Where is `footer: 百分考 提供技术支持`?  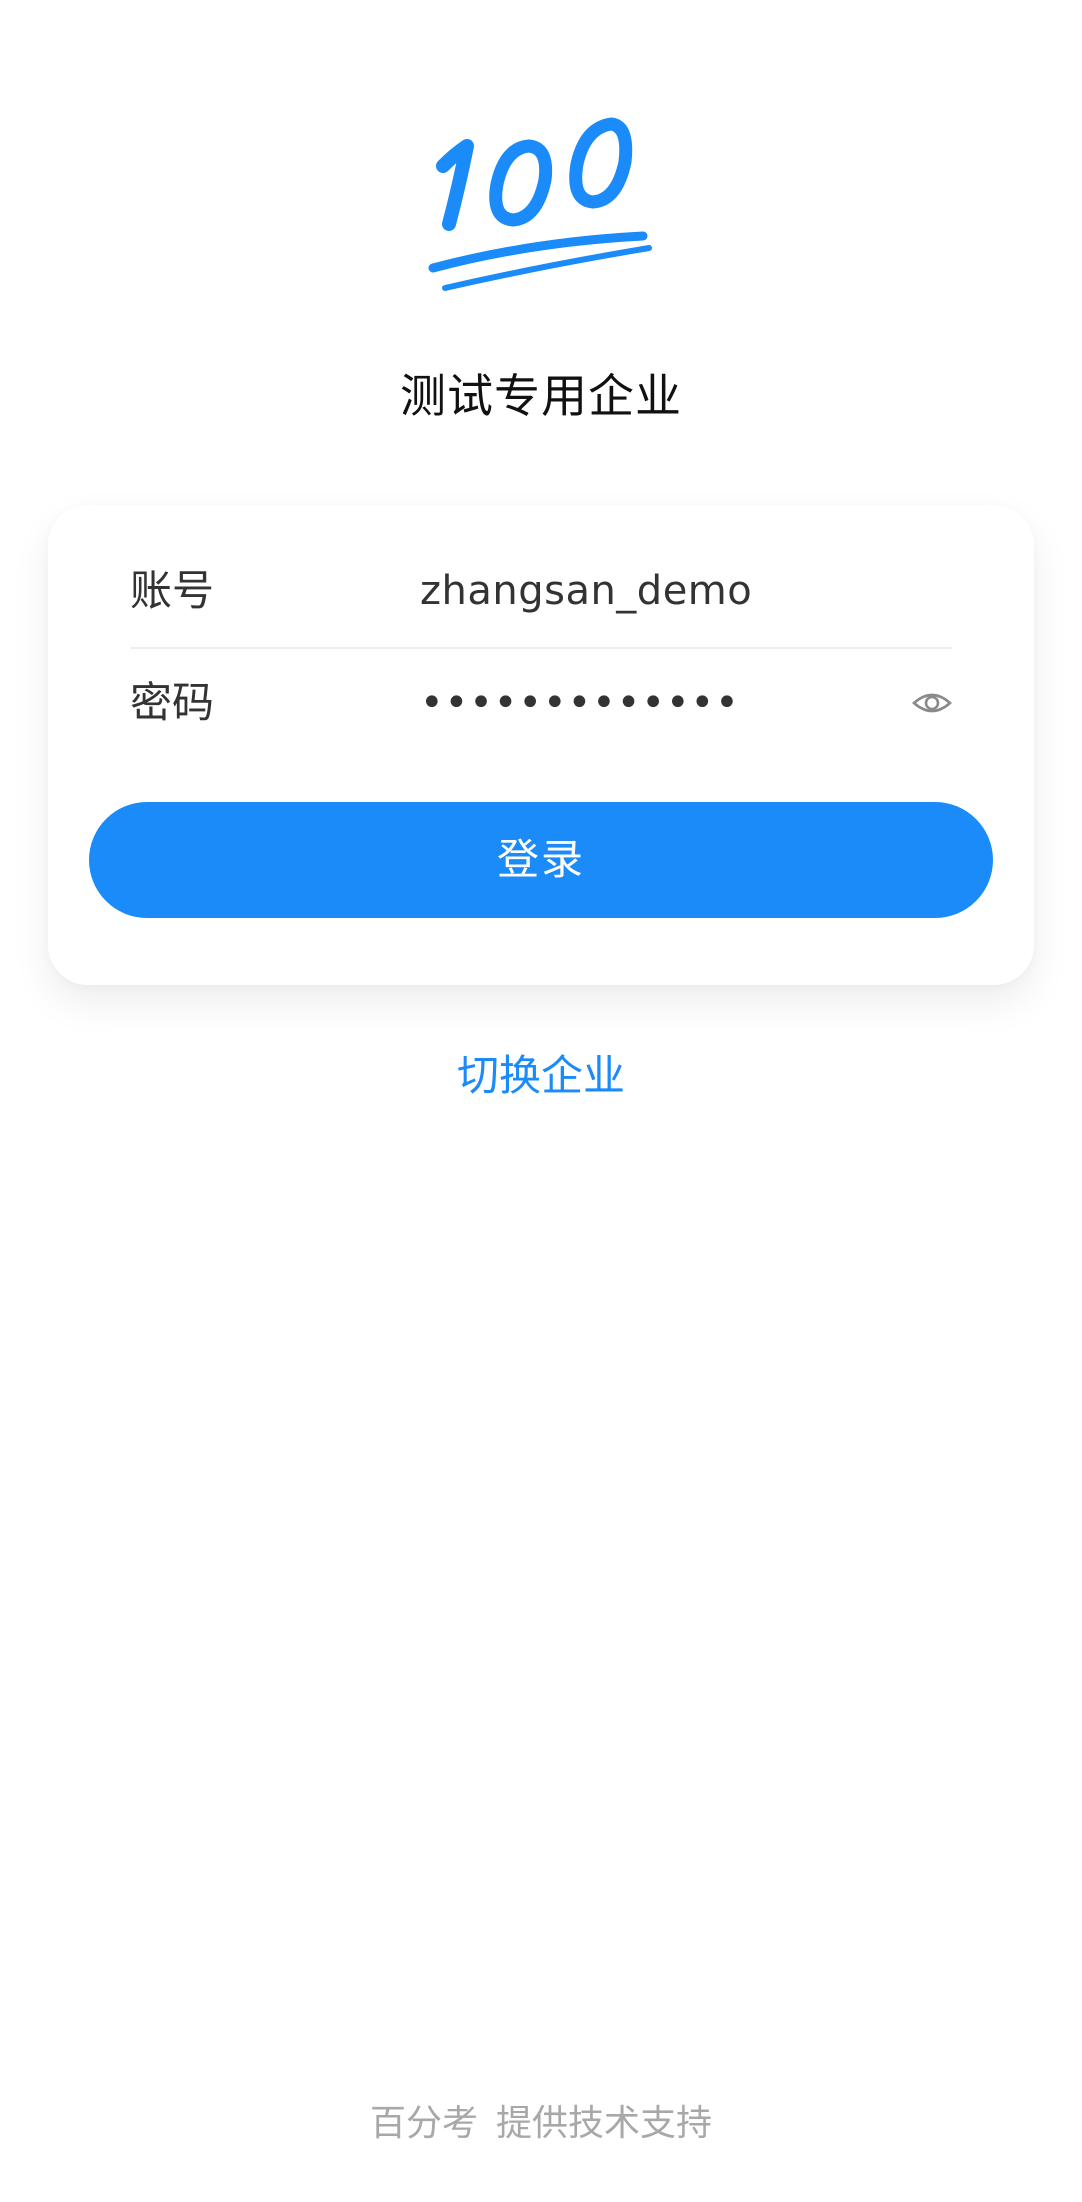 footer: 百分考 提供技术支持 is located at coordinates (541, 2124).